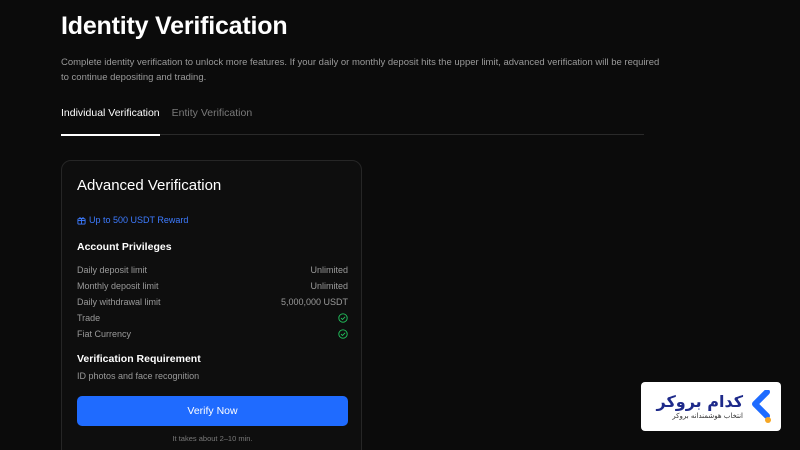 The image size is (800, 450). What do you see at coordinates (89, 318) in the screenshot?
I see `privilege-label: Trade` at bounding box center [89, 318].